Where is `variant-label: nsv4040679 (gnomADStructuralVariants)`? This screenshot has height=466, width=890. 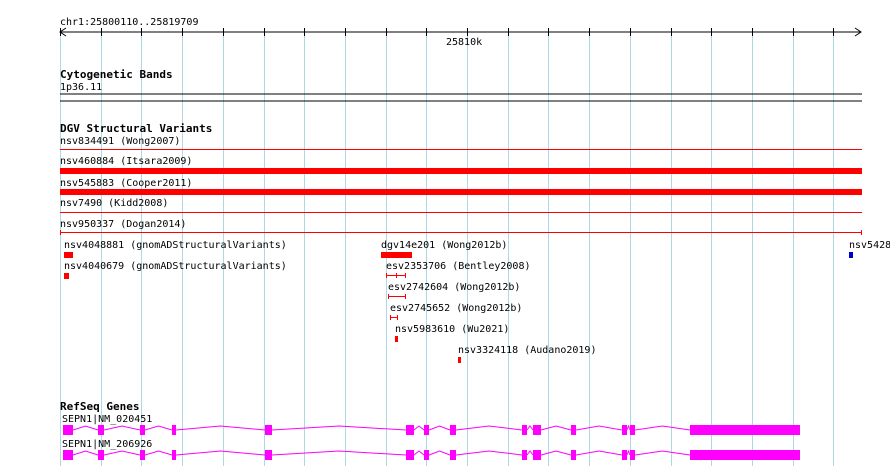 variant-label: nsv4040679 (gnomADStructuralVariants) is located at coordinates (175, 266).